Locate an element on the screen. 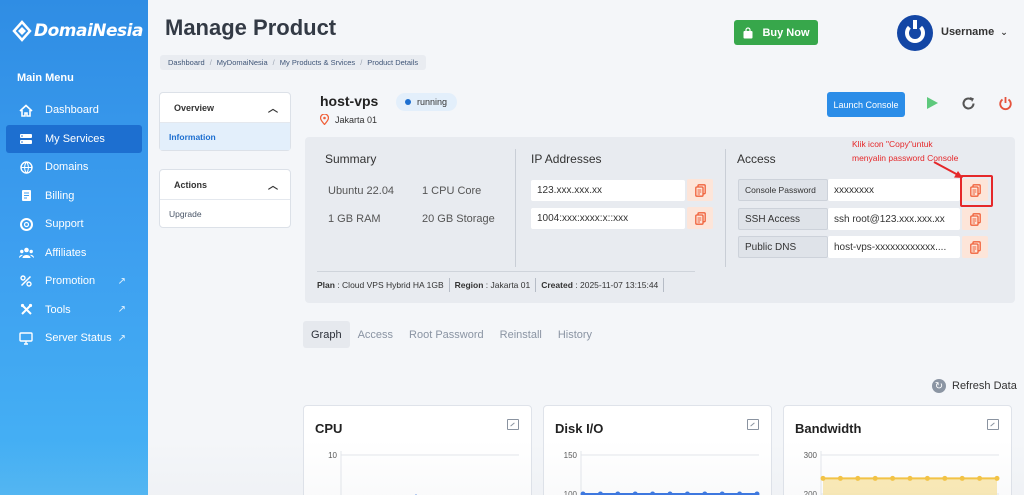 This screenshot has width=1024, height=495. buy-now-button: Buy Now is located at coordinates (776, 32).